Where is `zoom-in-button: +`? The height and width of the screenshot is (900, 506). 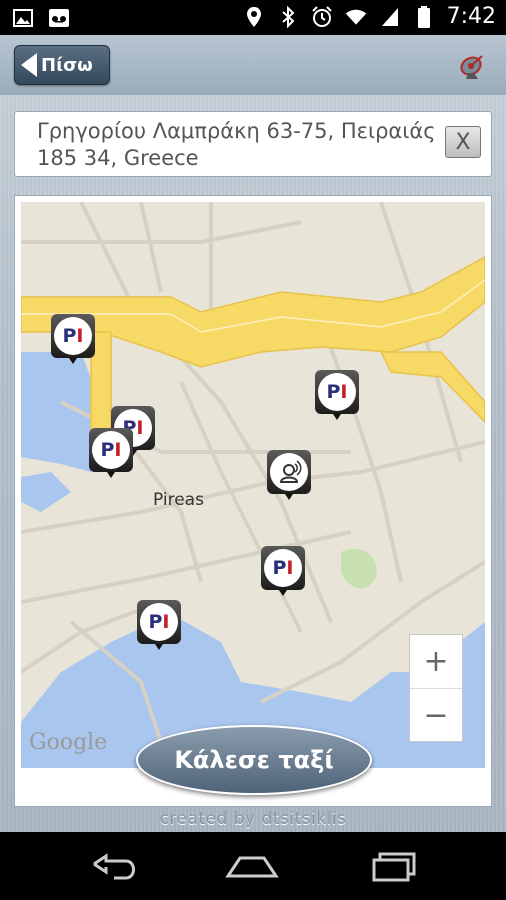
zoom-in-button: + is located at coordinates (436, 661).